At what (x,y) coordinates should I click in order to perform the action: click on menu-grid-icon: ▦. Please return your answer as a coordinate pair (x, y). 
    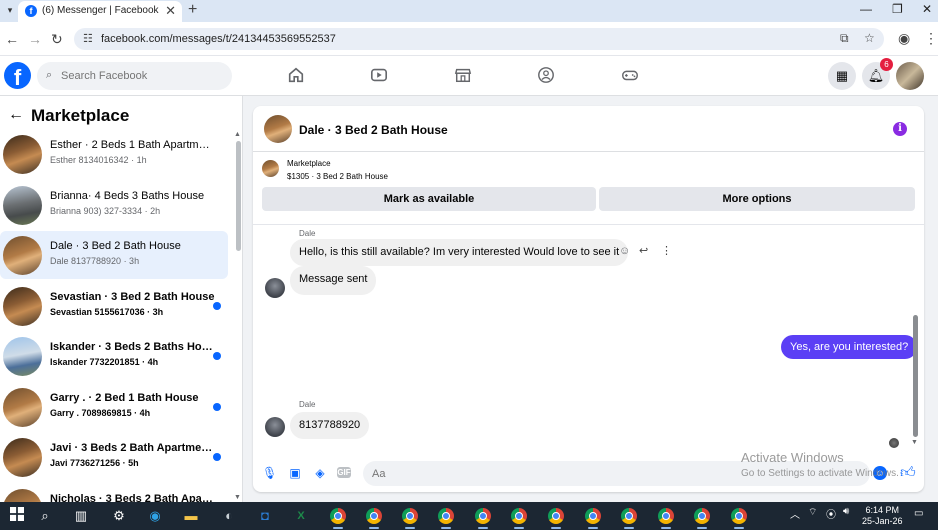
    Looking at the image, I should click on (842, 76).